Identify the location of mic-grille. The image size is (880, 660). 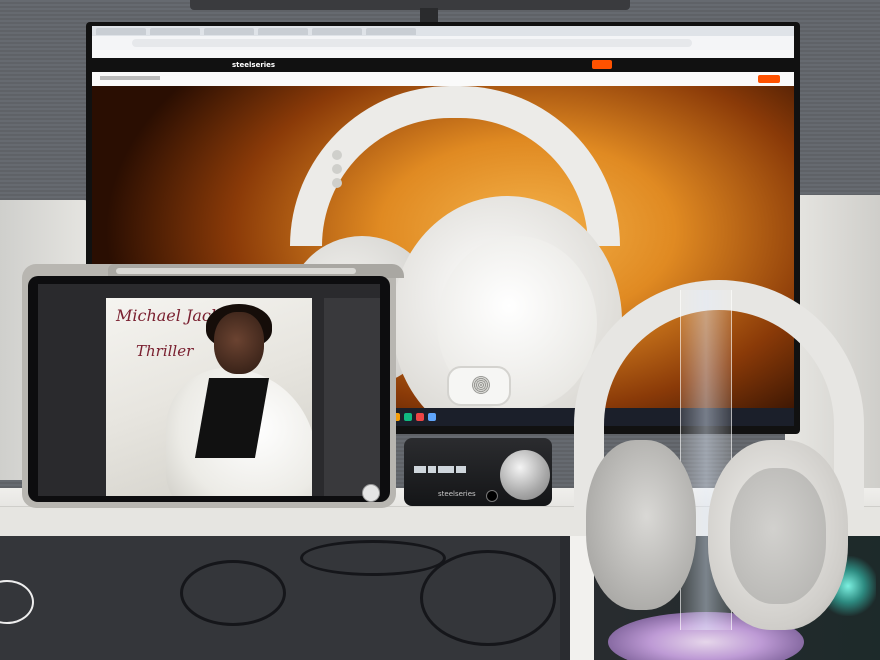
(481, 385).